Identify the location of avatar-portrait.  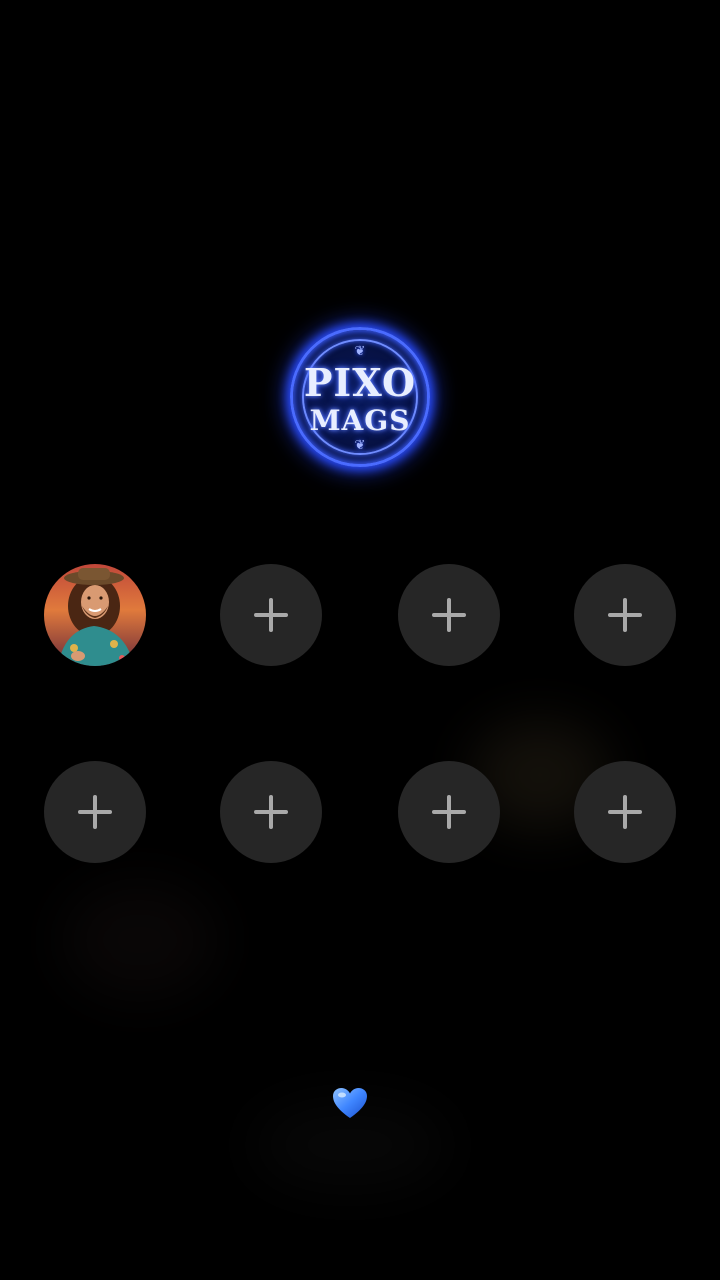
(95, 615).